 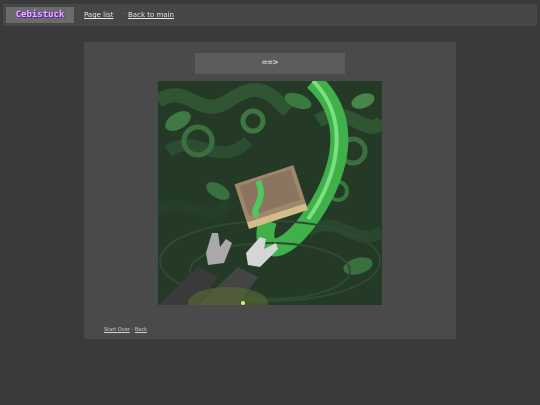 I want to click on next-page-command: ==>, so click(x=270, y=63).